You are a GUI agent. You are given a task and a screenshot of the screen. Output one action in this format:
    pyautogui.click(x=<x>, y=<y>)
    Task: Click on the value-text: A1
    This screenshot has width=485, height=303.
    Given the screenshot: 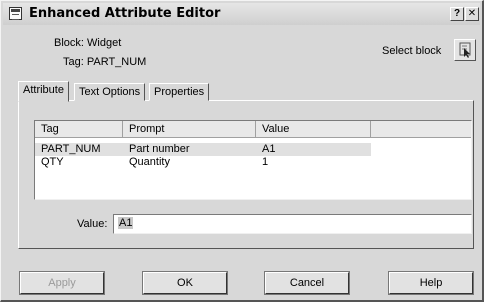 What is the action you would take?
    pyautogui.click(x=126, y=223)
    